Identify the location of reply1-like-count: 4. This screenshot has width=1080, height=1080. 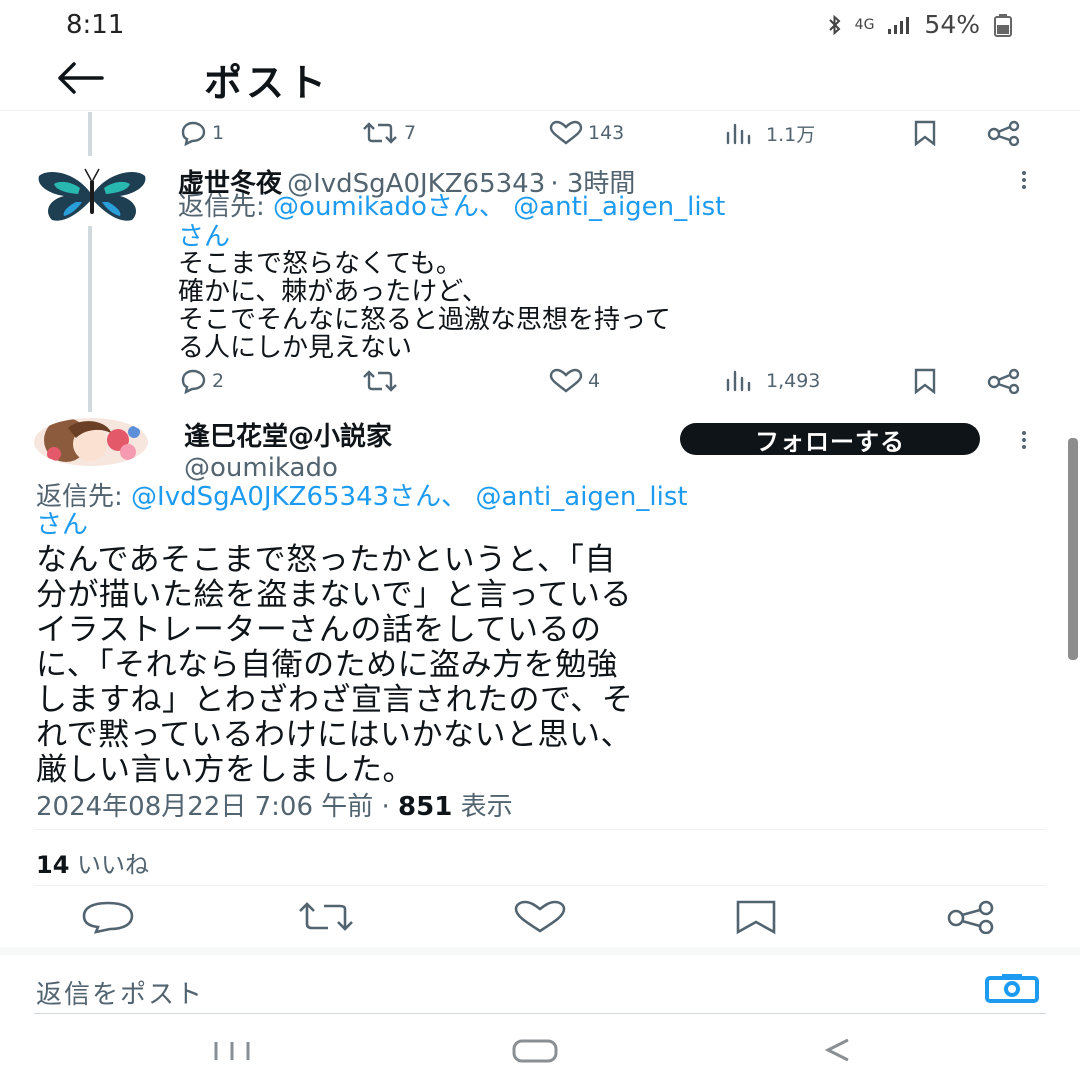
(594, 381).